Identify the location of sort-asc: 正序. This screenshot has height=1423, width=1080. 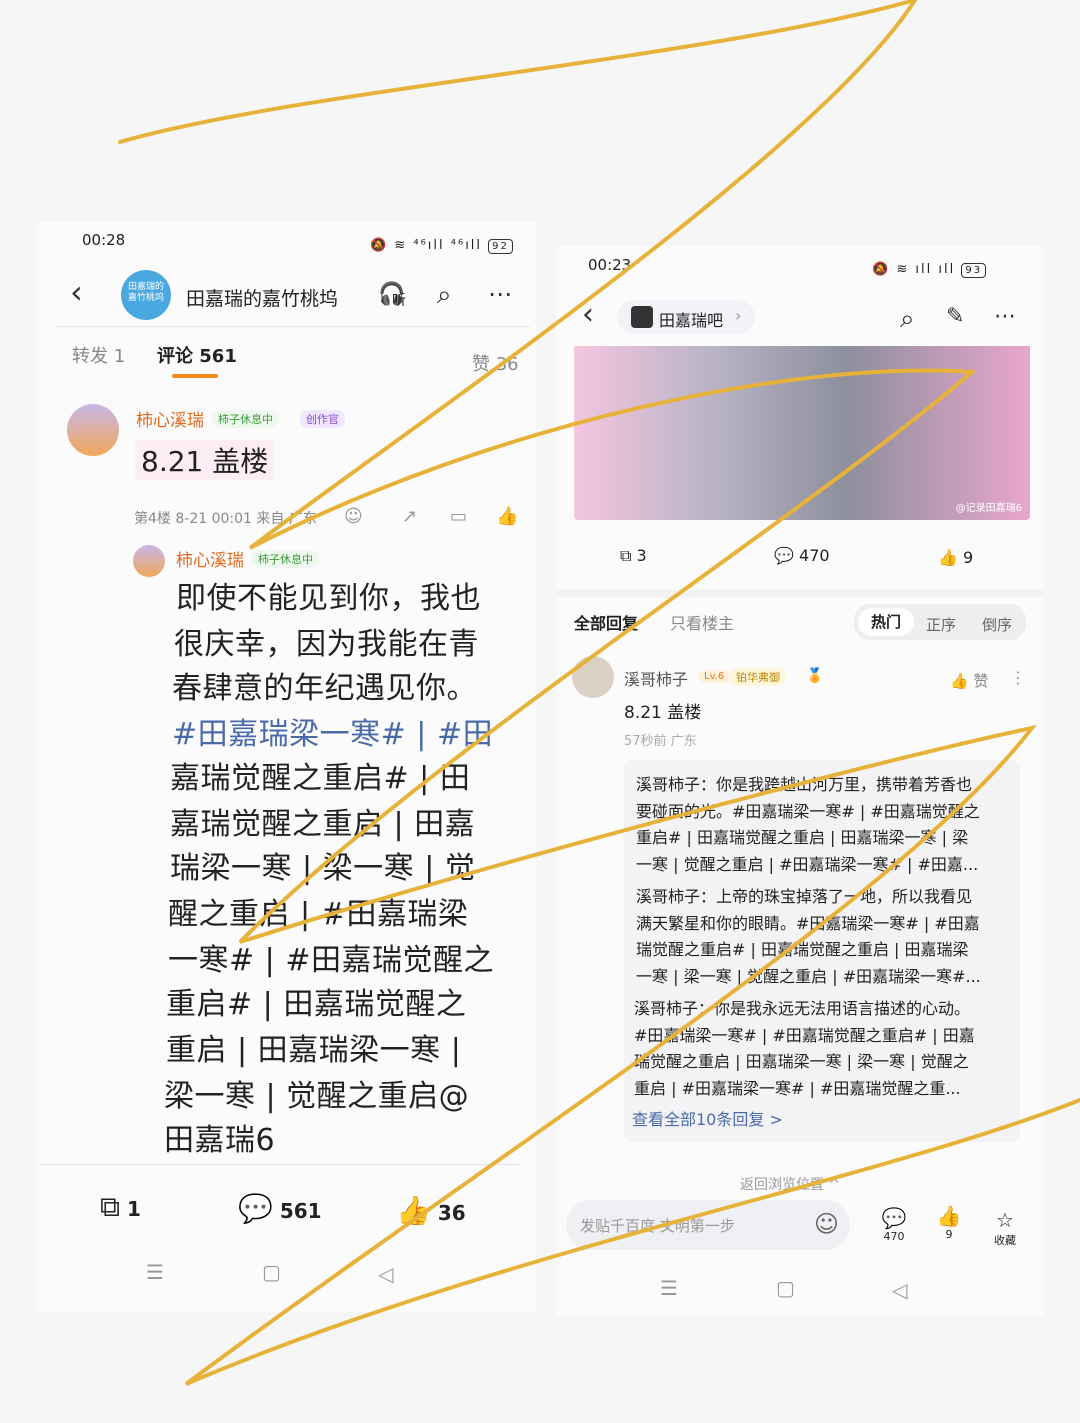
(941, 624).